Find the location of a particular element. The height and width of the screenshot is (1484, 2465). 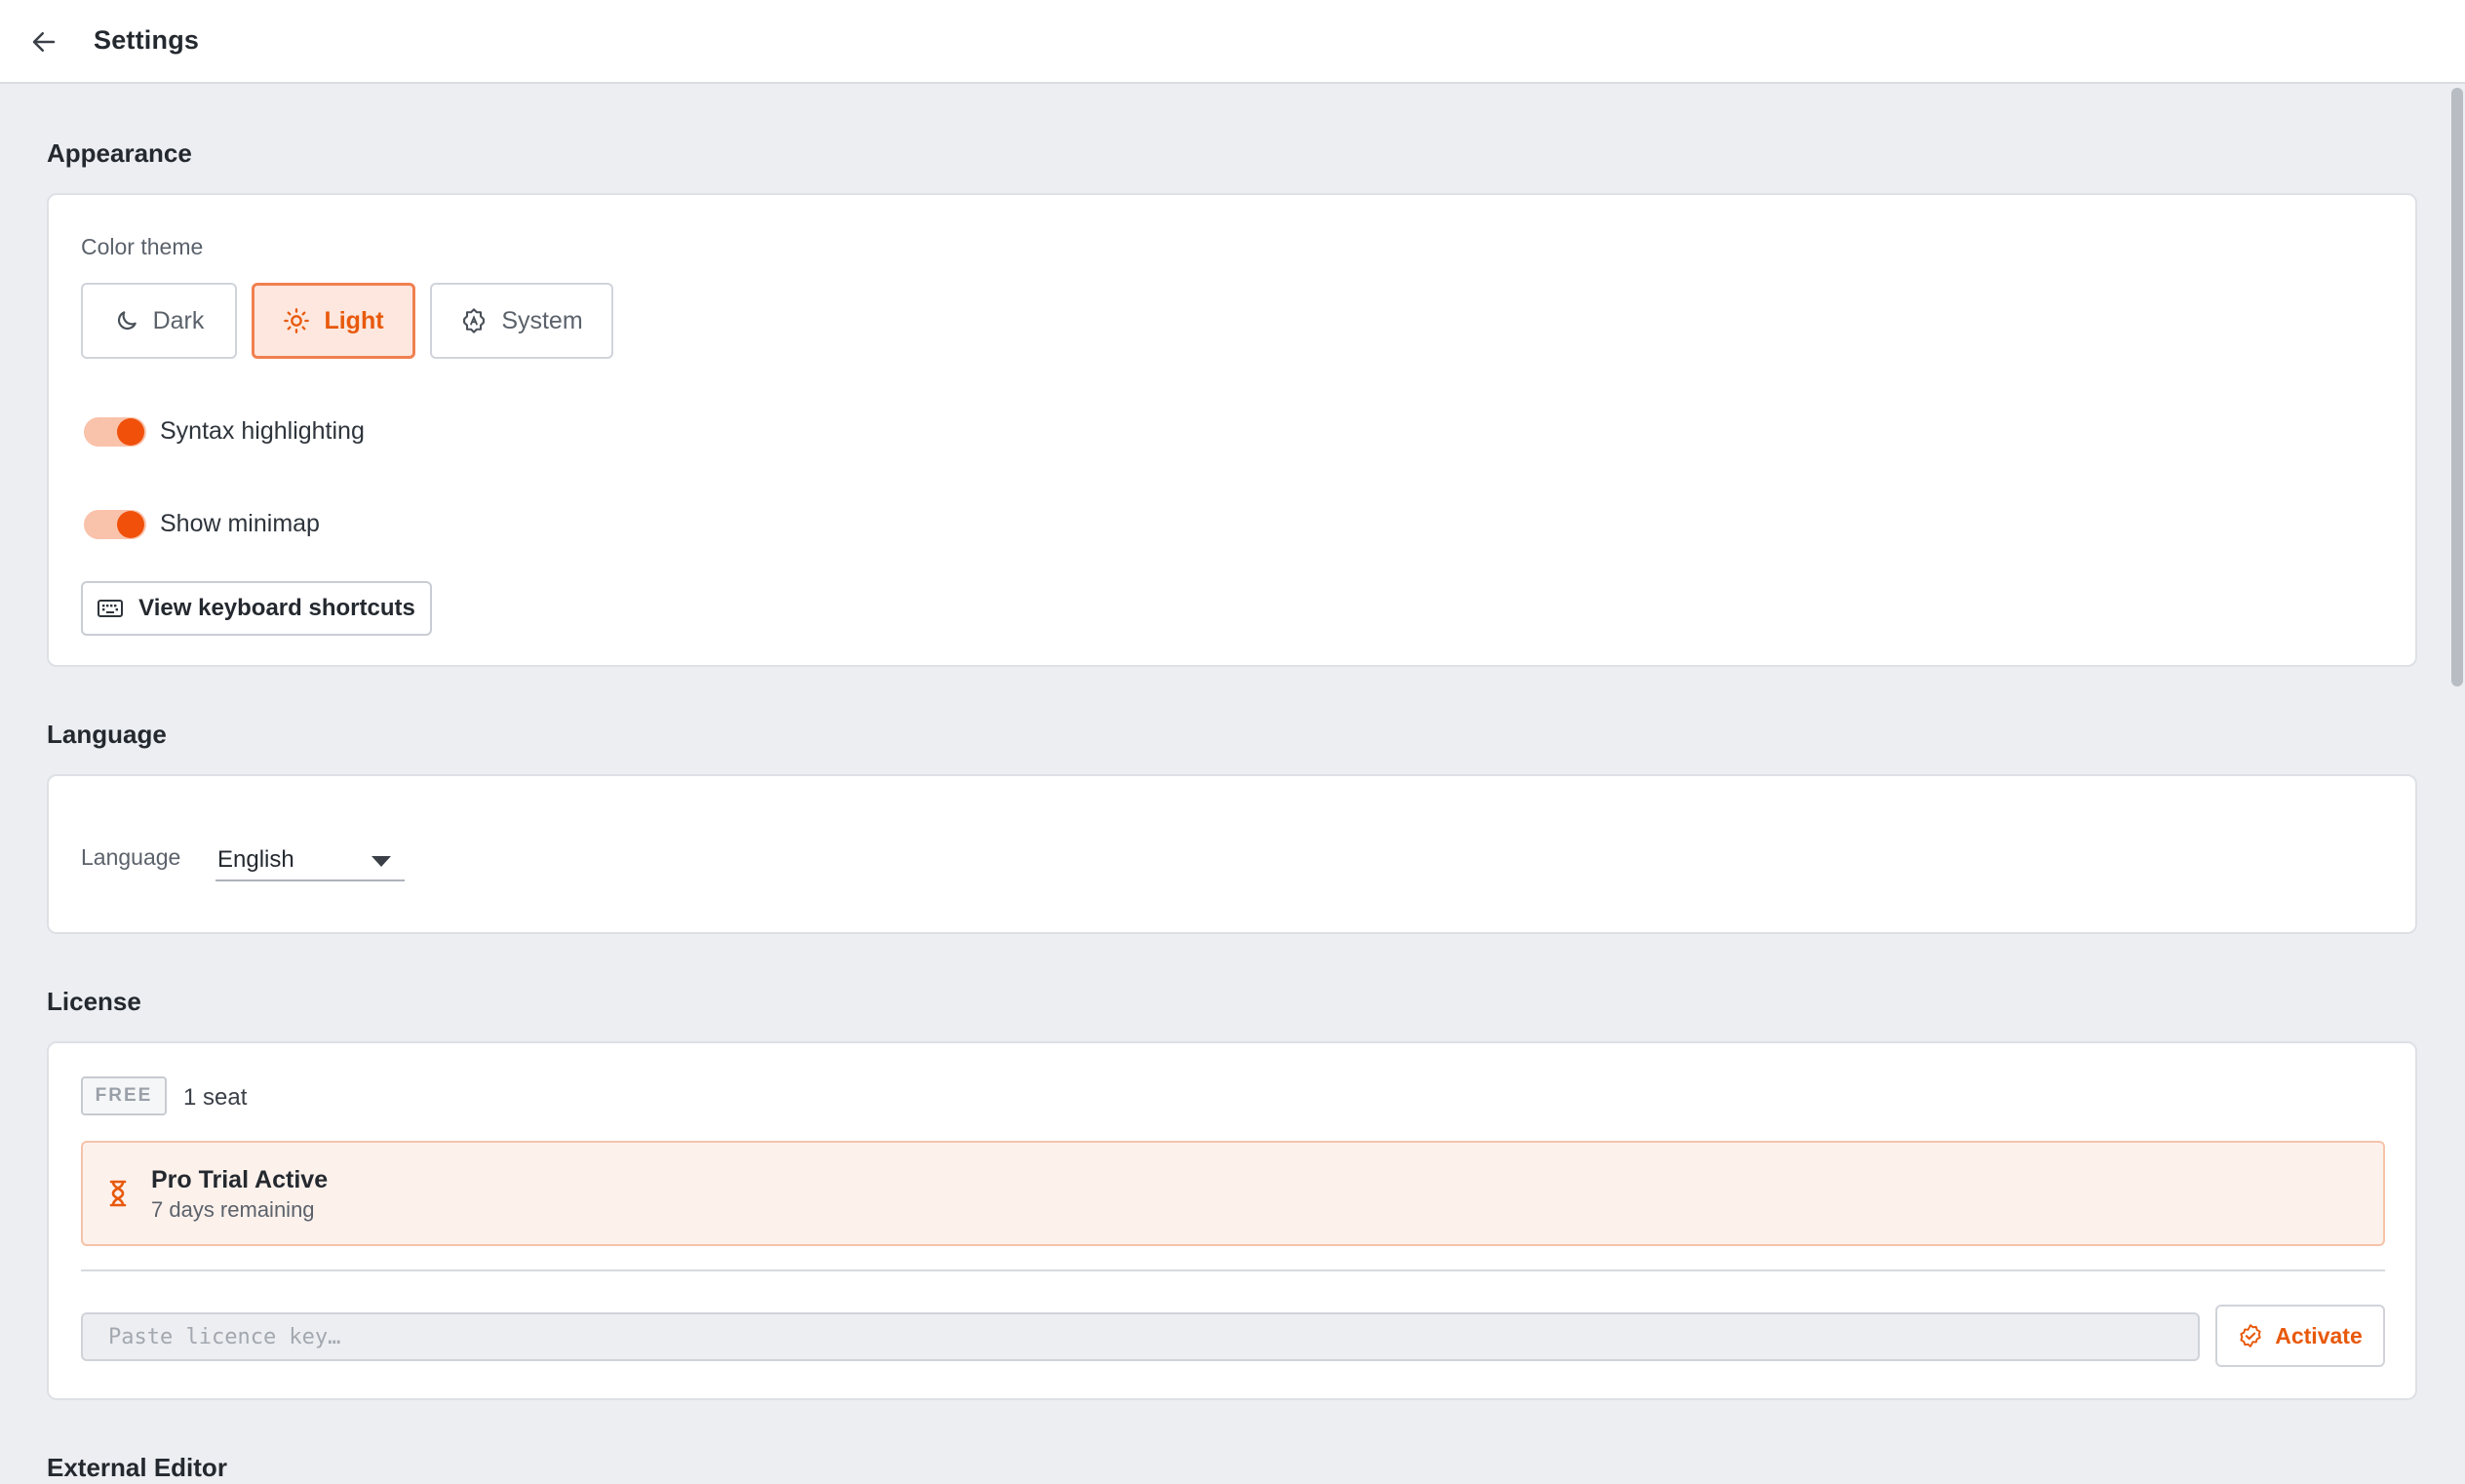

syntax-highlighting-row: Syntax highlighting is located at coordinates (225, 431).